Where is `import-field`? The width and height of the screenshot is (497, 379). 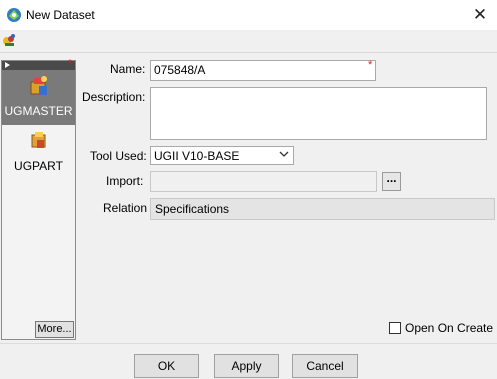 import-field is located at coordinates (263, 181).